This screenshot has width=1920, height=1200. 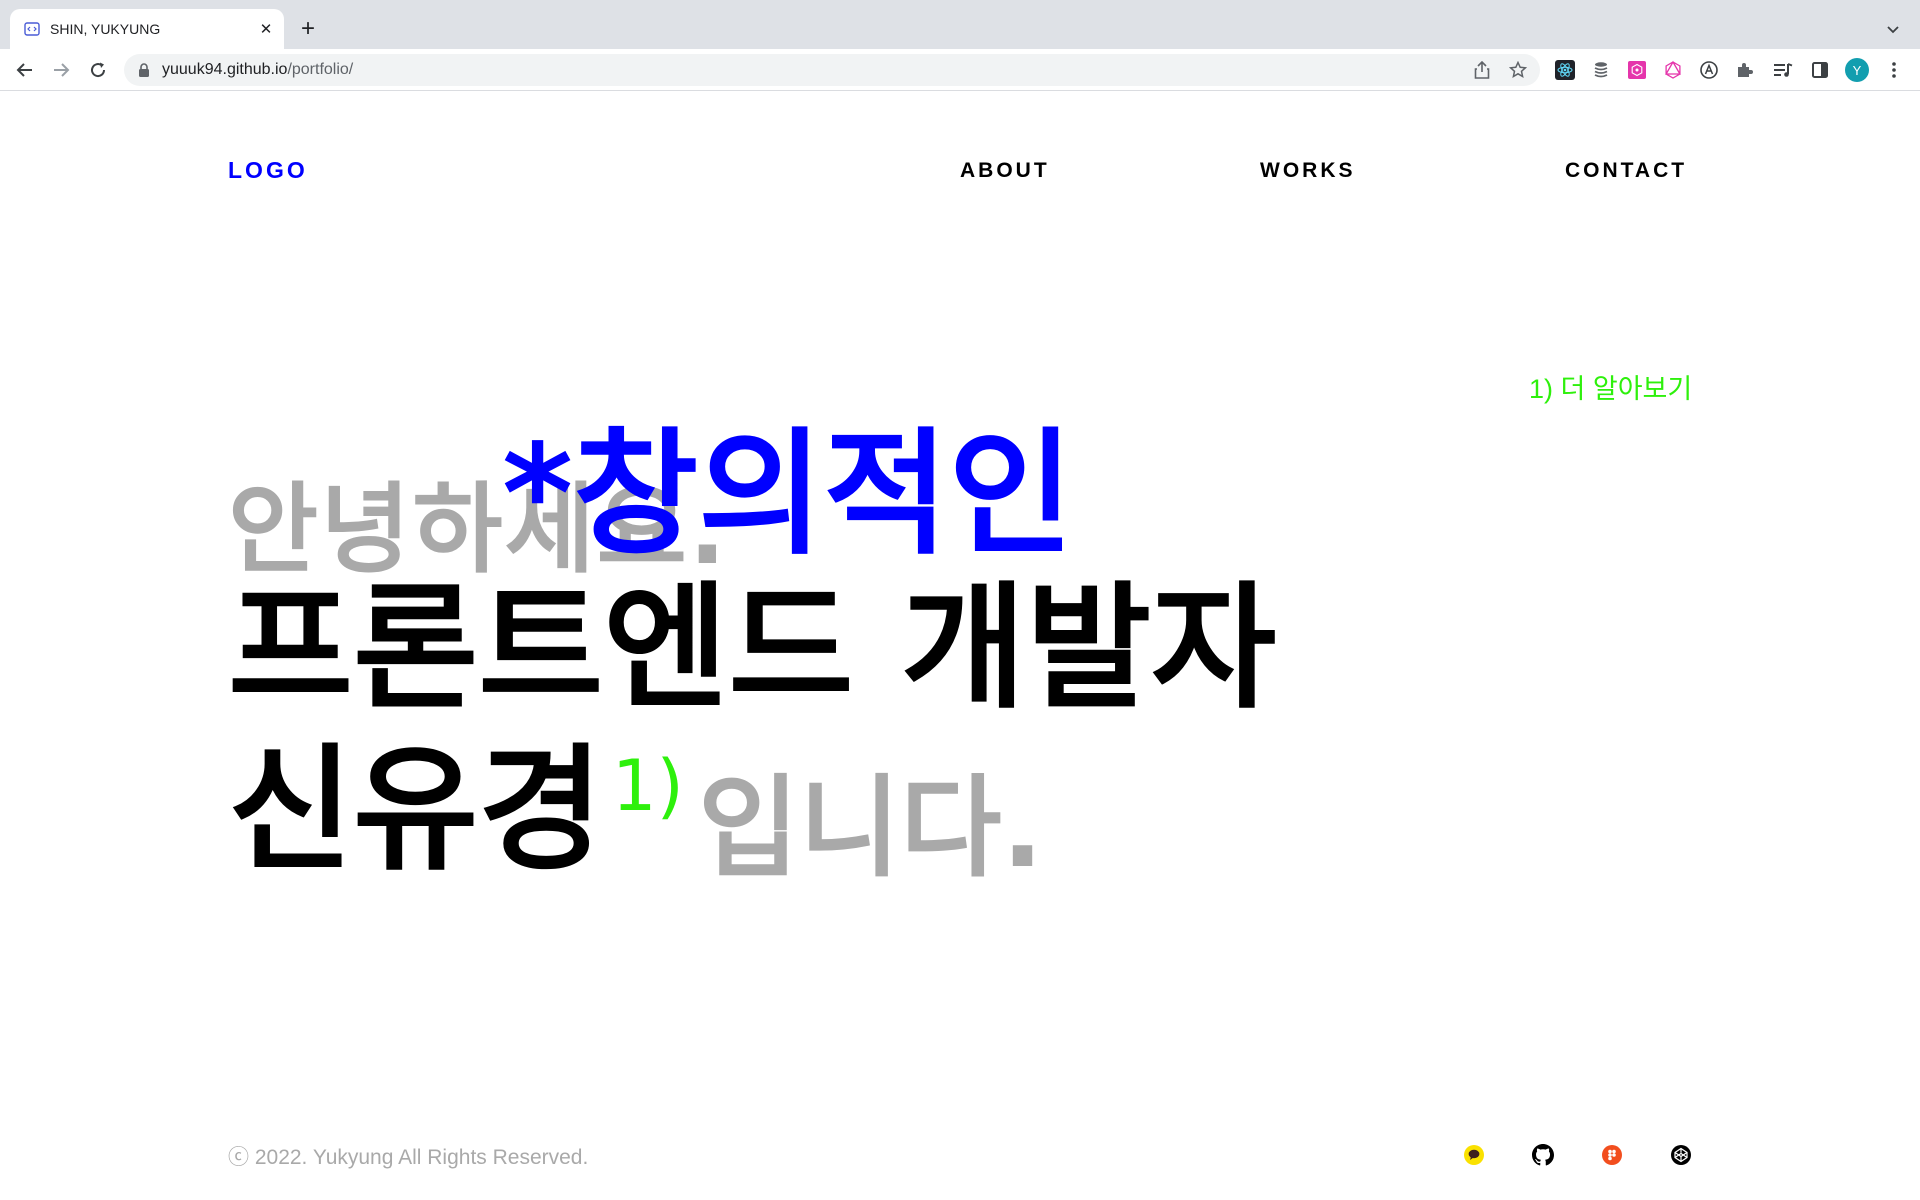 What do you see at coordinates (1673, 70) in the screenshot?
I see `graphql-icon` at bounding box center [1673, 70].